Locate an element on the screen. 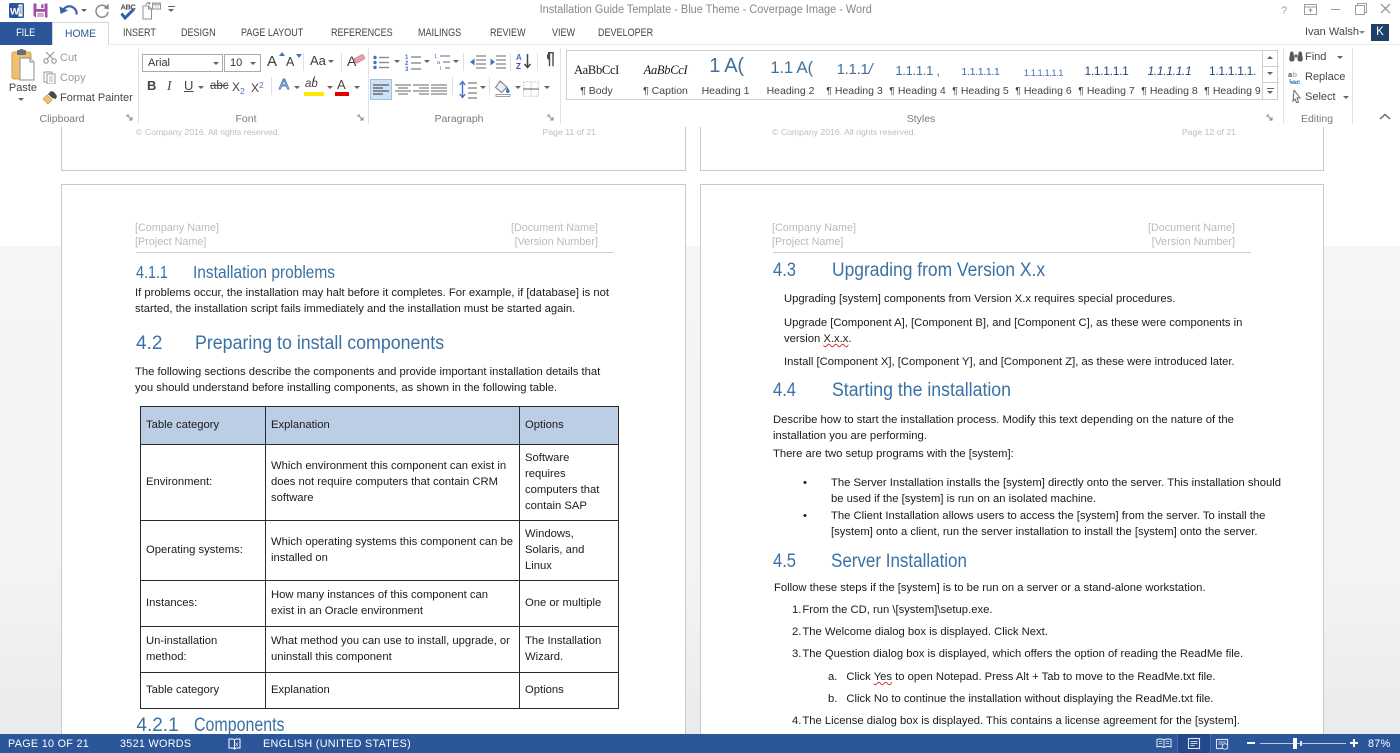 The width and height of the screenshot is (1400, 753). svg-text: i is located at coordinates (440, 68).